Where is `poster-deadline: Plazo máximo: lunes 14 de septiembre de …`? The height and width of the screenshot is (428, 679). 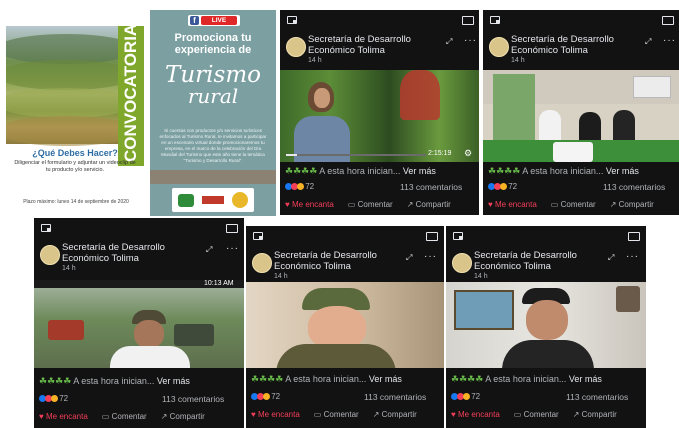
poster-deadline: Plazo máximo: lunes 14 de septiembre de … is located at coordinates (76, 202).